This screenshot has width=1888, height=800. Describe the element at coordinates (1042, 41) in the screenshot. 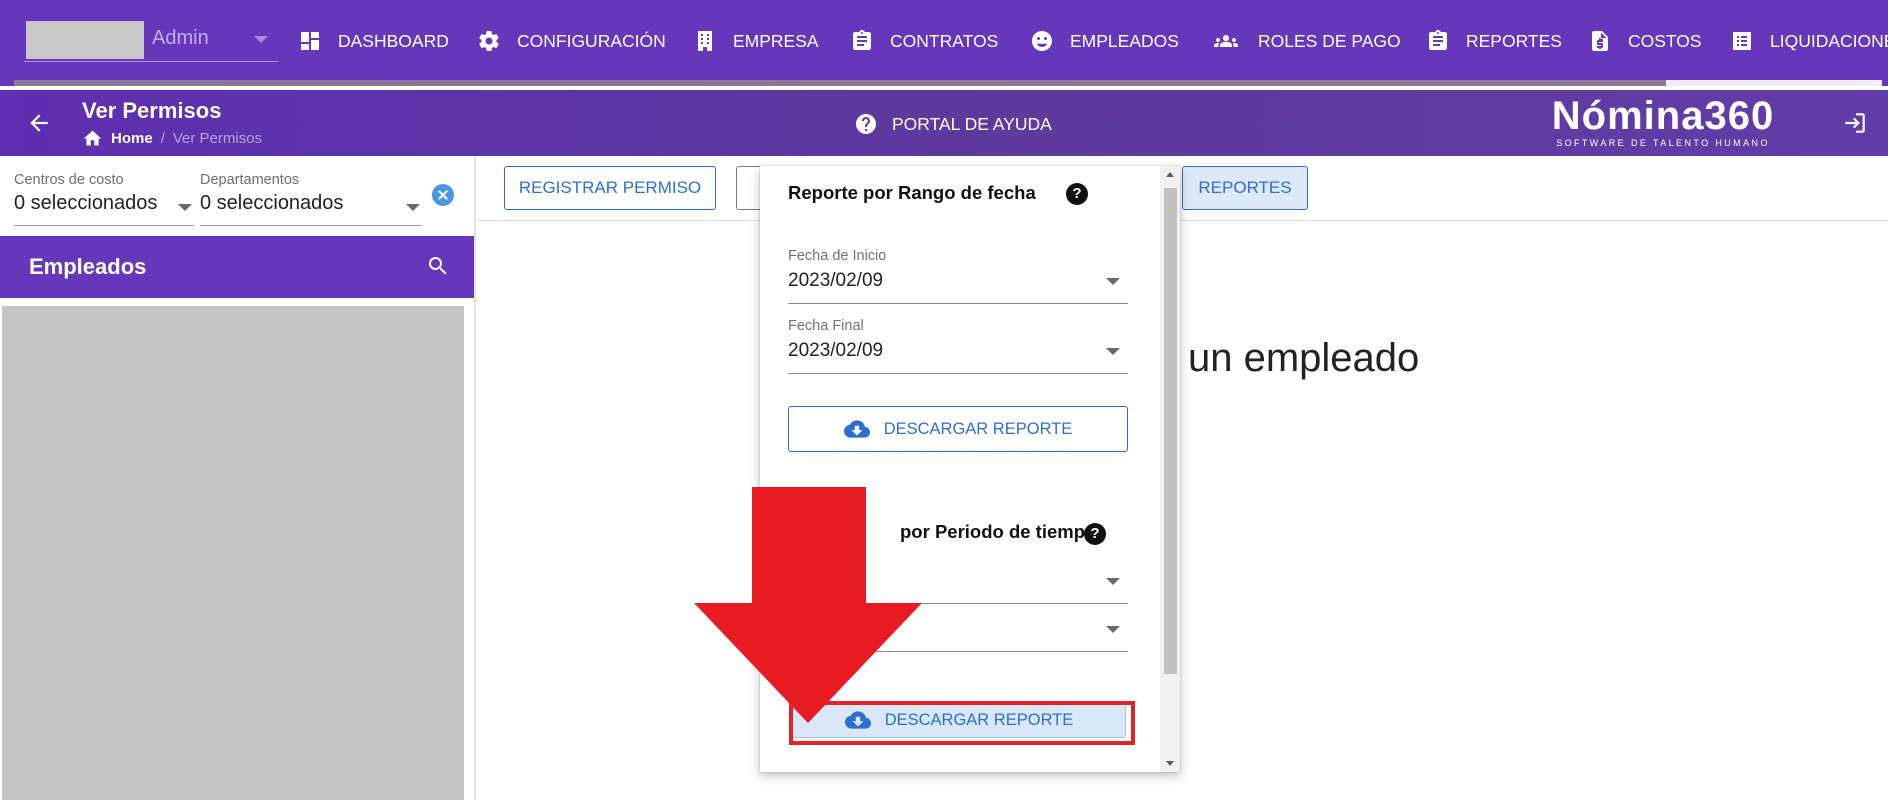

I see `face-icon` at that location.